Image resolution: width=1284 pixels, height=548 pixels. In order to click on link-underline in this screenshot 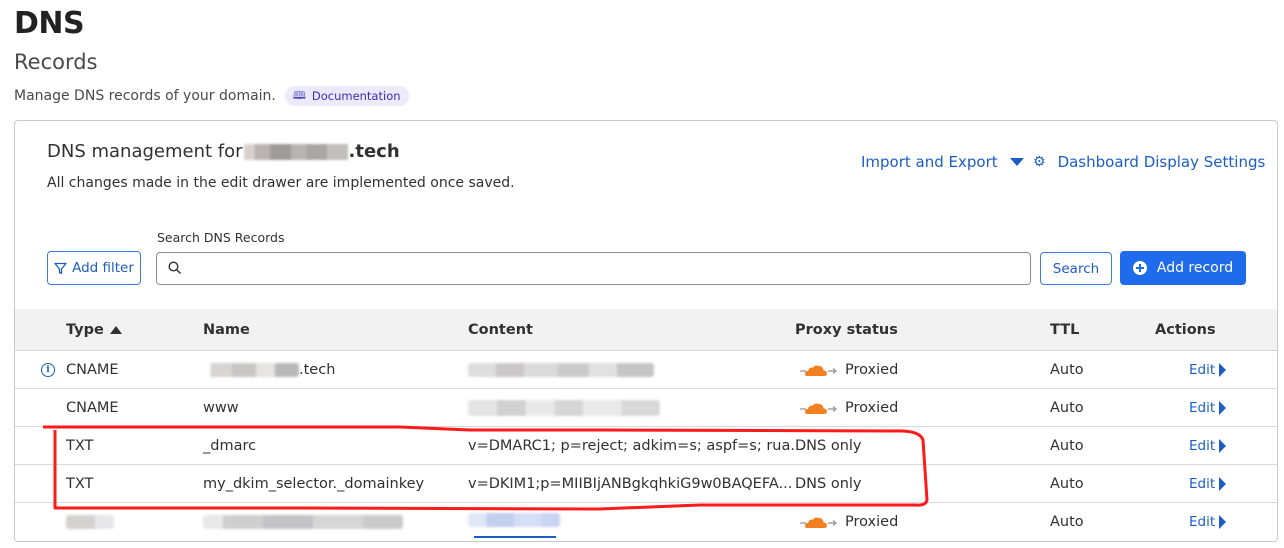, I will do `click(515, 537)`.